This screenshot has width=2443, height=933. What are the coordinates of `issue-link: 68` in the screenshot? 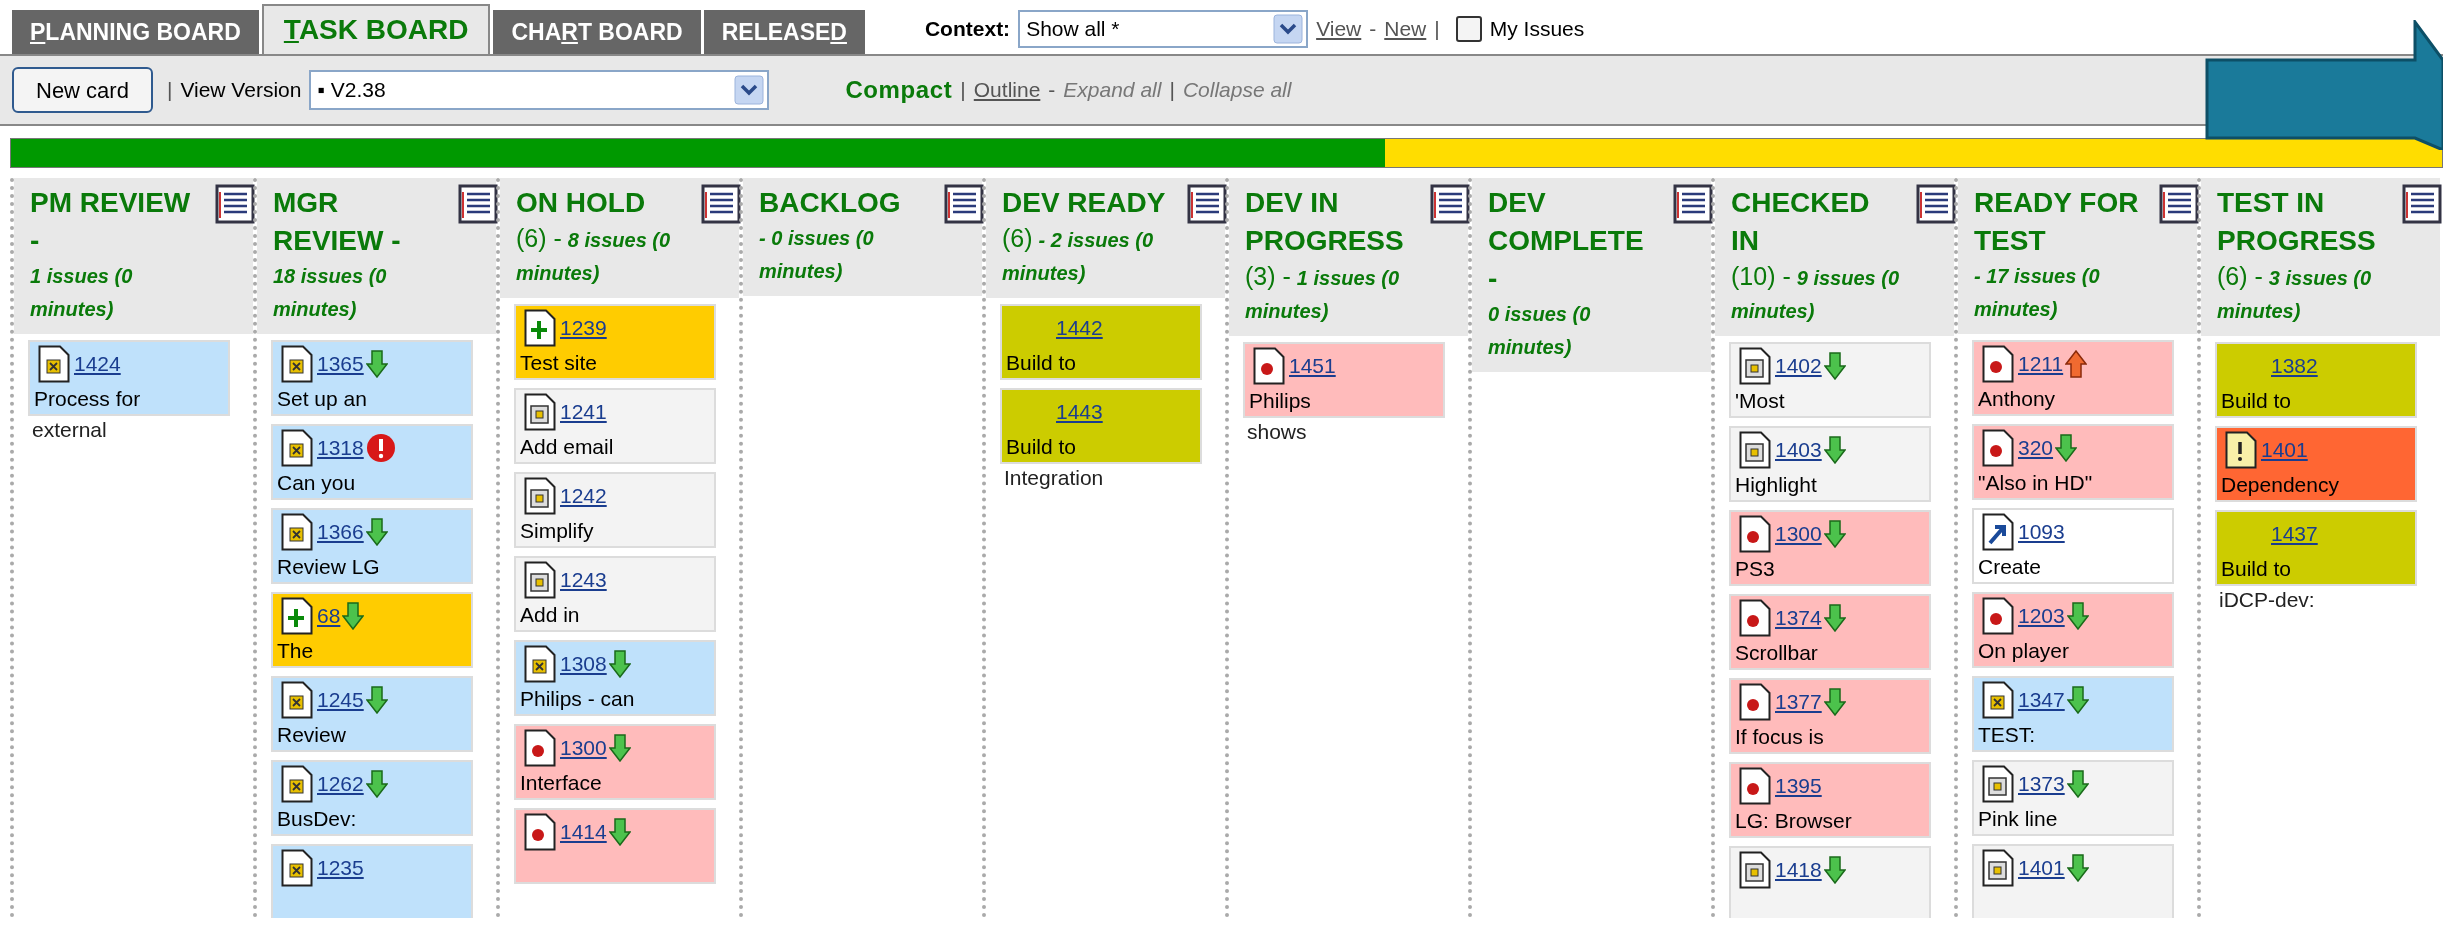 It's located at (329, 616).